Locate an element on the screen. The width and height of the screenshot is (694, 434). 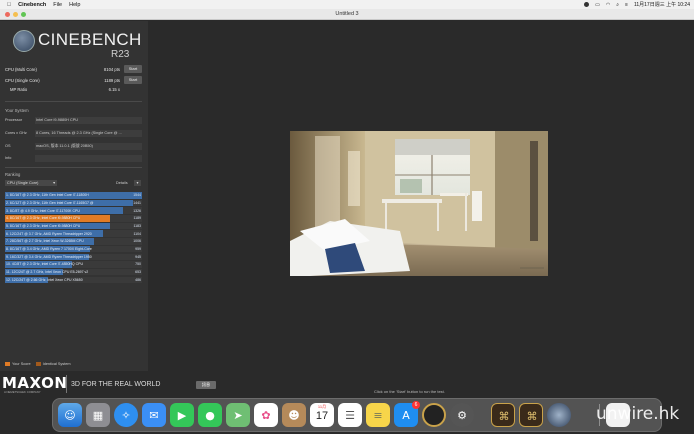
menubar-clock: 11月17日週三 上午 10:24 is located at coordinates (662, 4).